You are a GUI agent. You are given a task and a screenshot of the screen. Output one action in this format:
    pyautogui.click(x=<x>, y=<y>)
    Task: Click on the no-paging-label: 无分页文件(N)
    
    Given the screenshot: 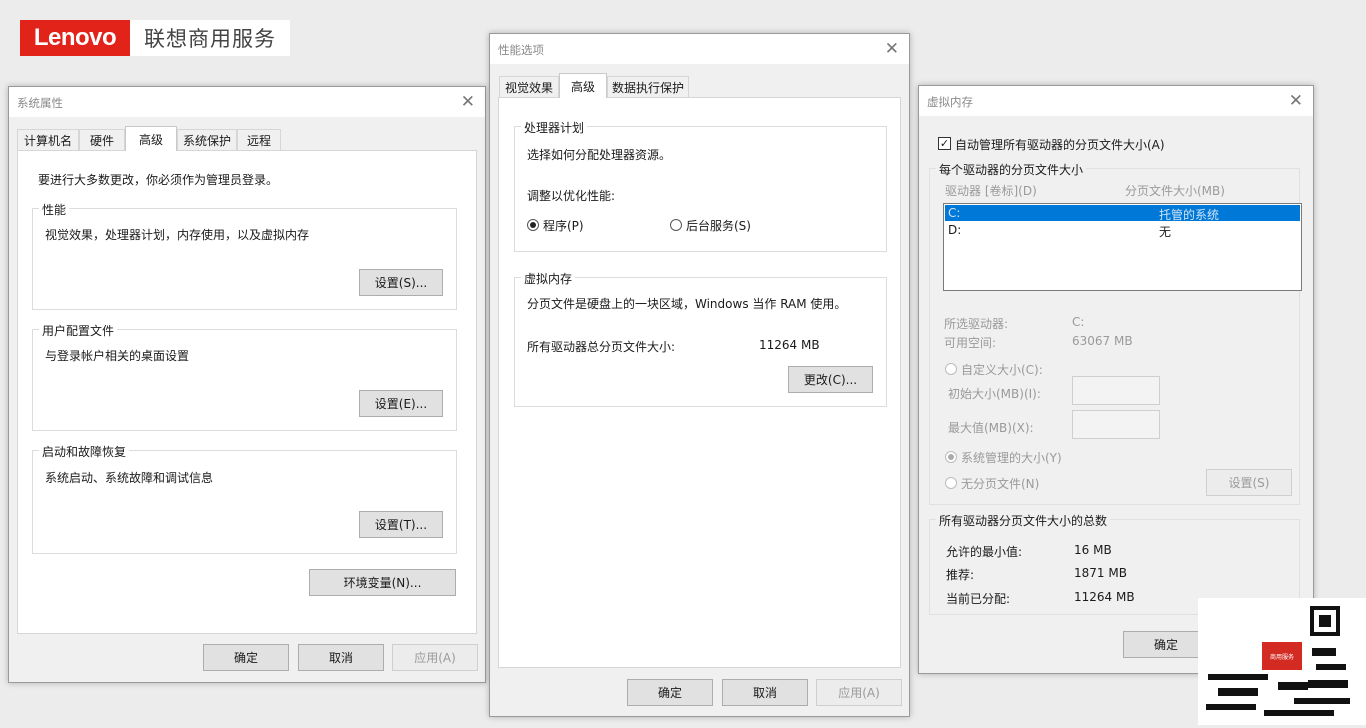 What is the action you would take?
    pyautogui.click(x=1000, y=483)
    